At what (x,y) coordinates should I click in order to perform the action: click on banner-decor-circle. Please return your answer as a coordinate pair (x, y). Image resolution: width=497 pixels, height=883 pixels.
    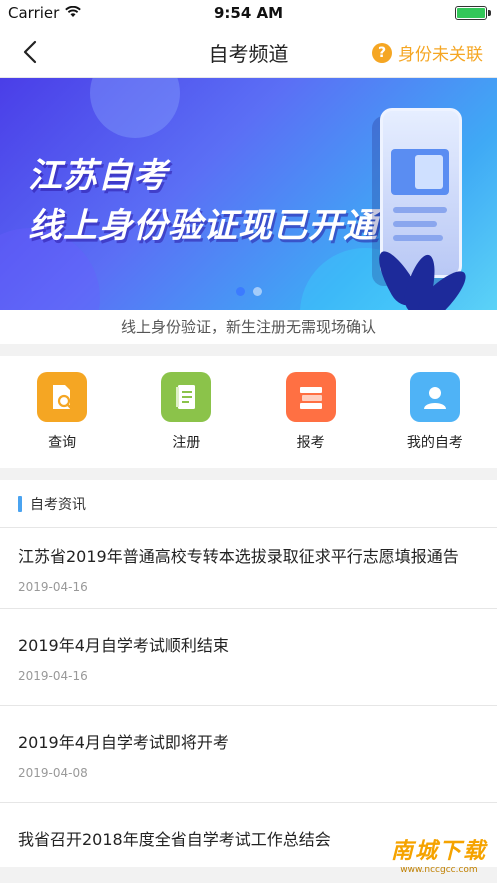
    Looking at the image, I should click on (135, 108).